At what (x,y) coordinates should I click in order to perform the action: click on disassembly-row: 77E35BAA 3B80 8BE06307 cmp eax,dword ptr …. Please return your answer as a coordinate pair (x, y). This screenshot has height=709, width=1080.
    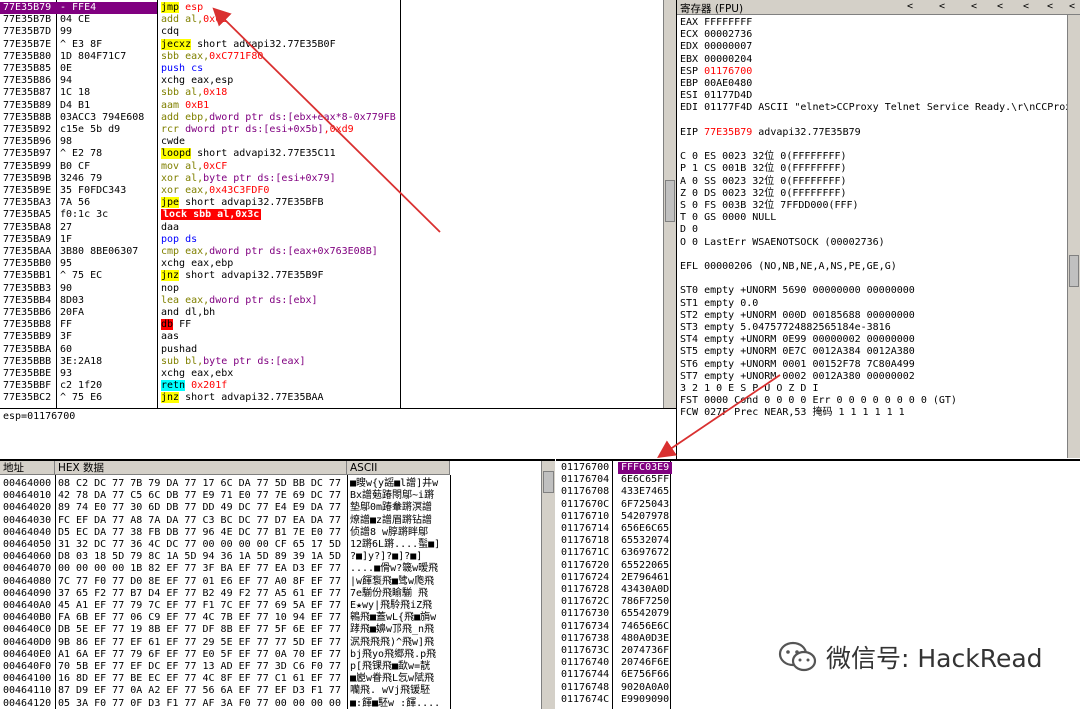
    Looking at the image, I should click on (332, 252).